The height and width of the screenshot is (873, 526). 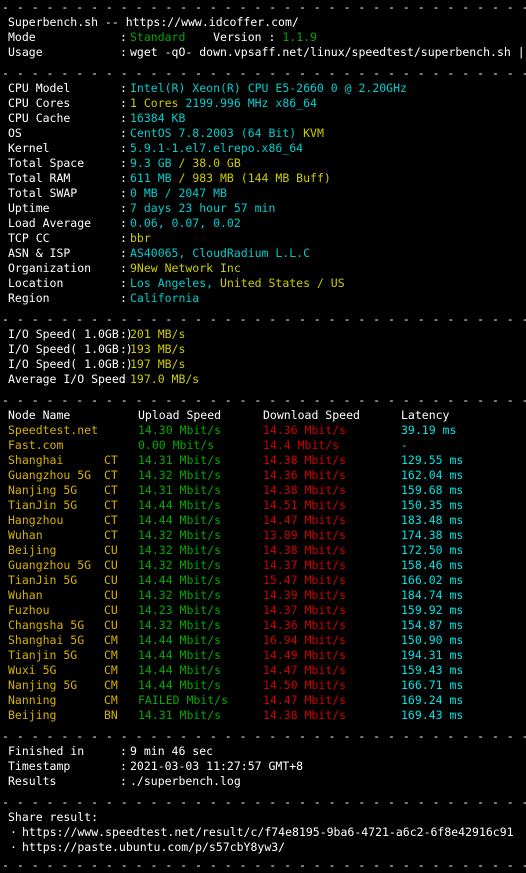 What do you see at coordinates (313, 133) in the screenshot?
I see `sysinfo-value-secondary: KVM` at bounding box center [313, 133].